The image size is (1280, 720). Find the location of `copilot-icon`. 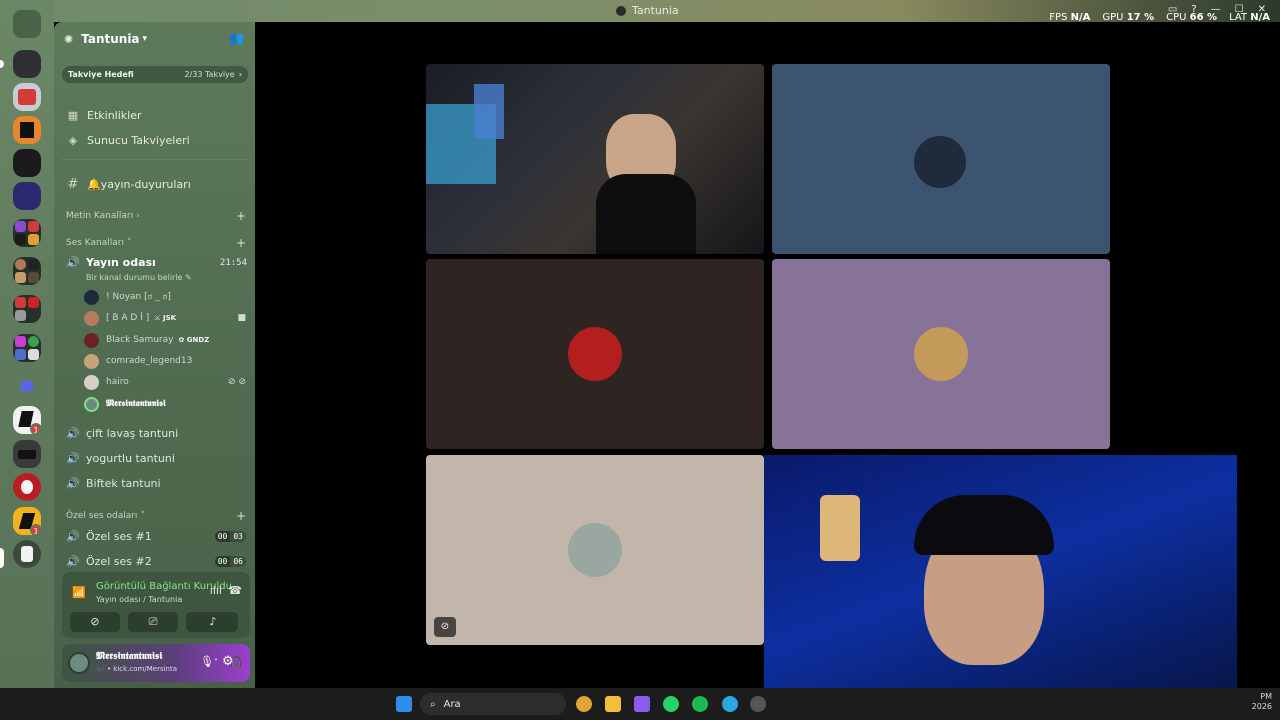

copilot-icon is located at coordinates (642, 704).